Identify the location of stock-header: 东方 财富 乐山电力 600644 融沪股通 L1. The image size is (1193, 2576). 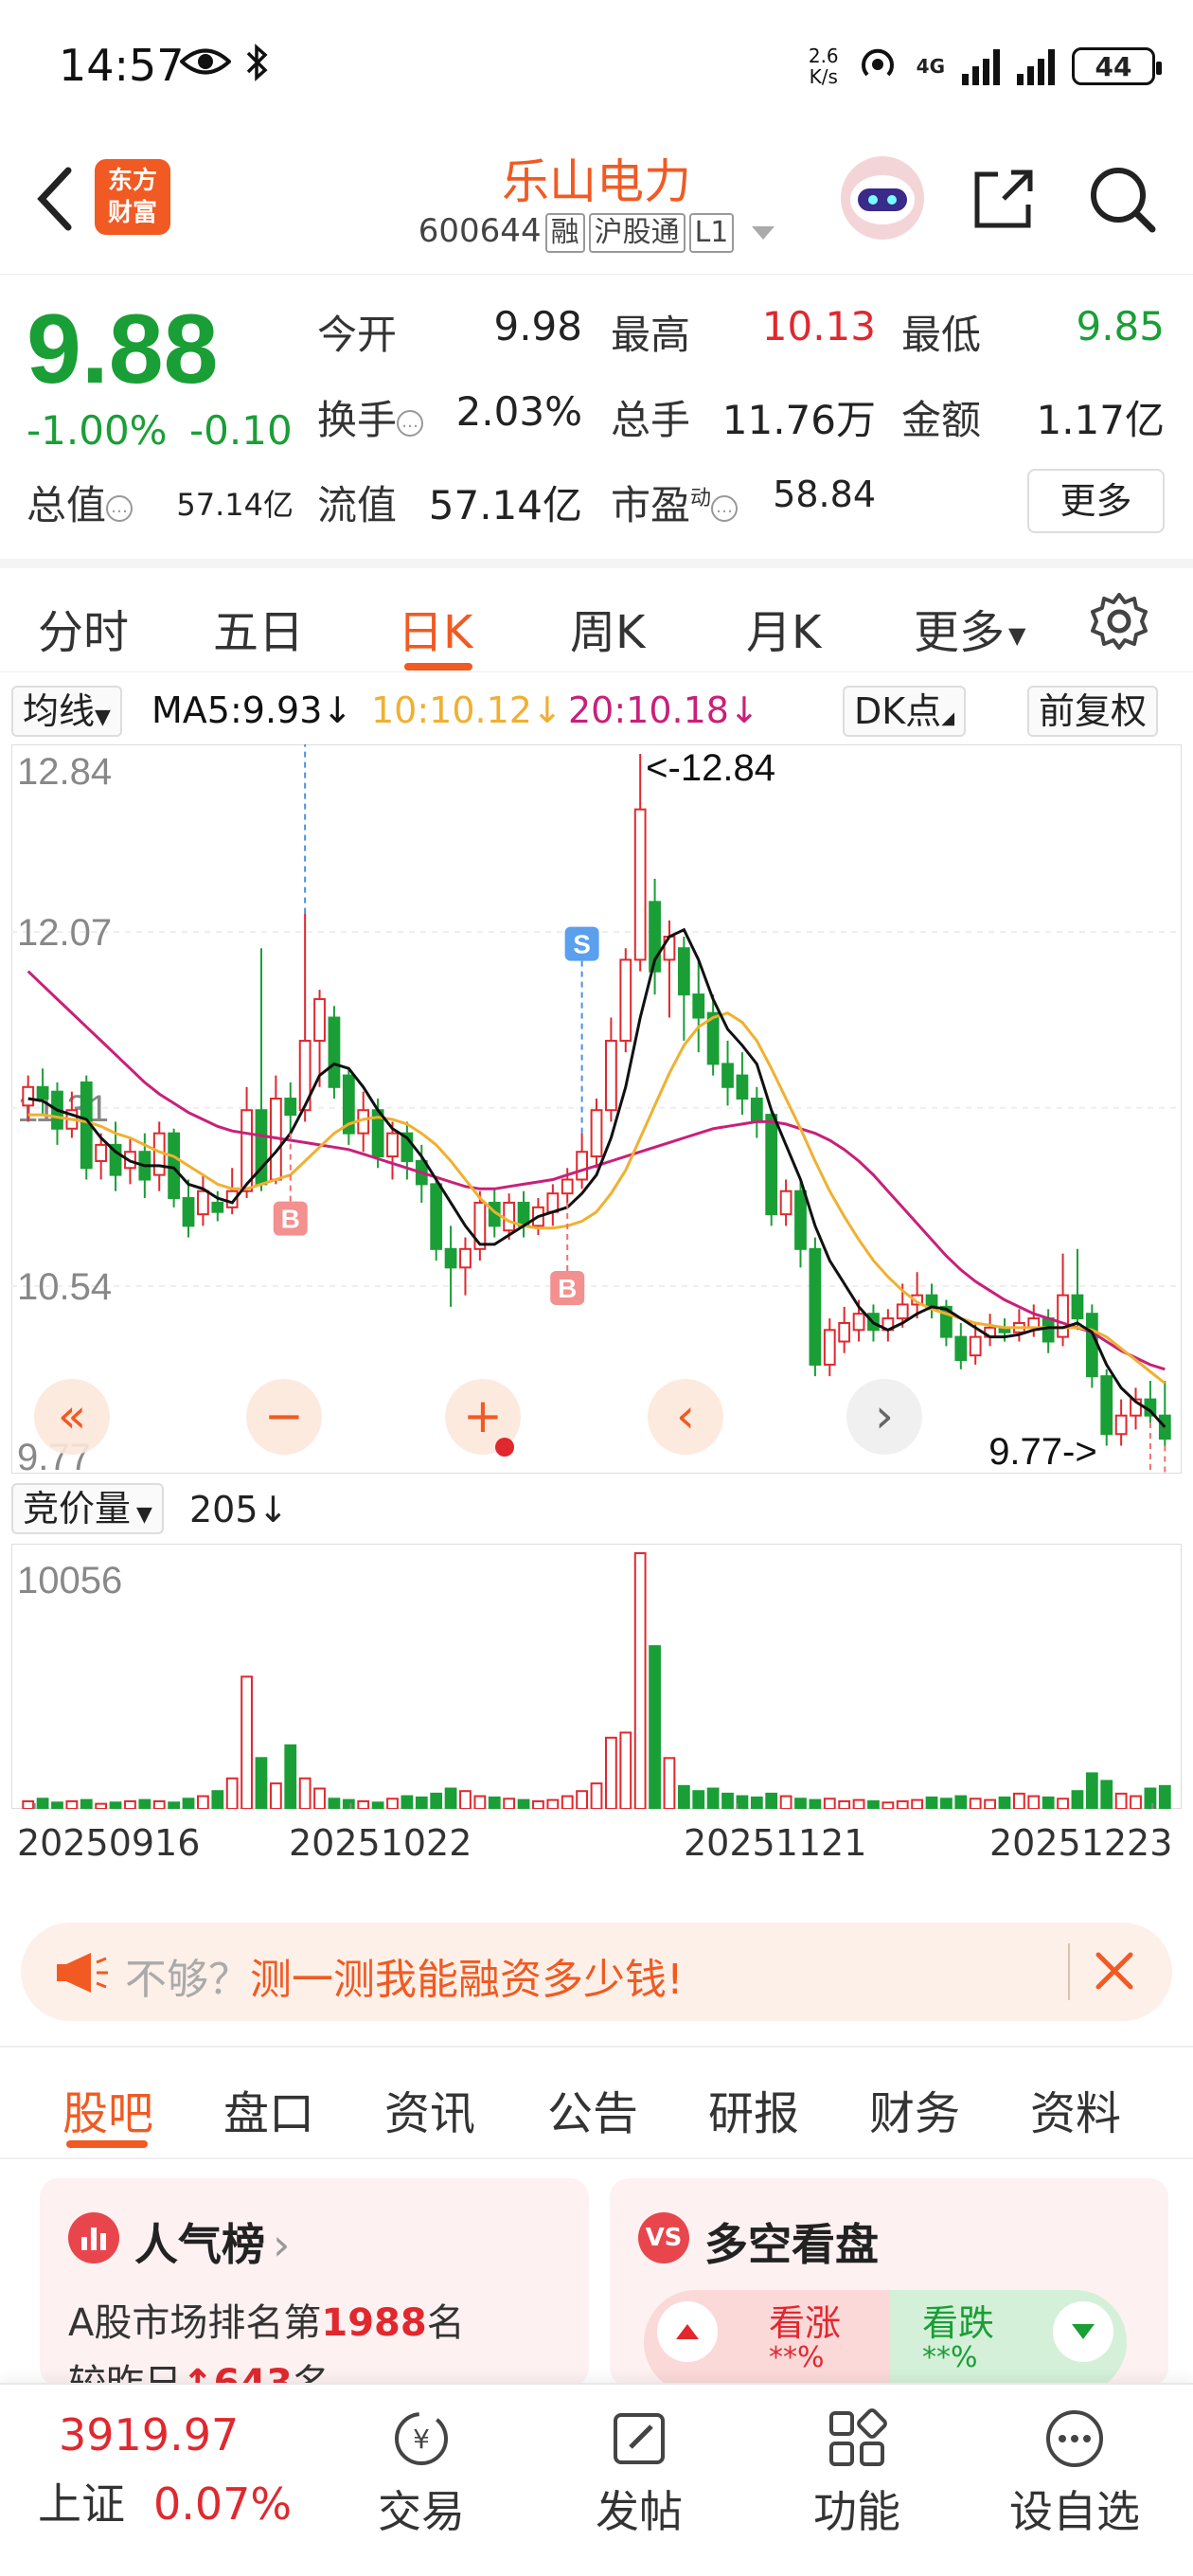
(596, 204).